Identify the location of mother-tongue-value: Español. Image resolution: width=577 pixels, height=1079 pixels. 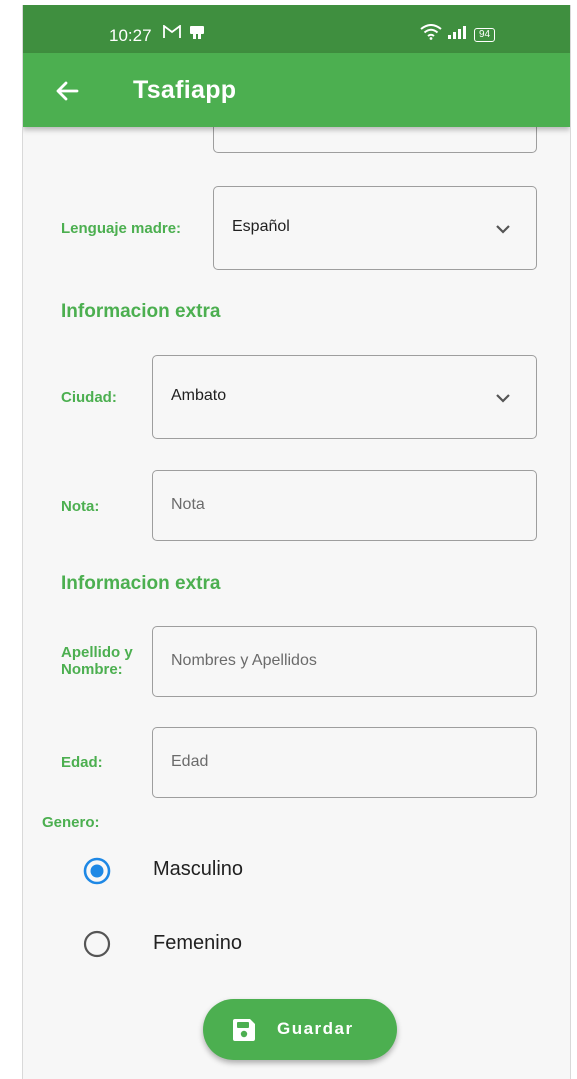
(261, 226).